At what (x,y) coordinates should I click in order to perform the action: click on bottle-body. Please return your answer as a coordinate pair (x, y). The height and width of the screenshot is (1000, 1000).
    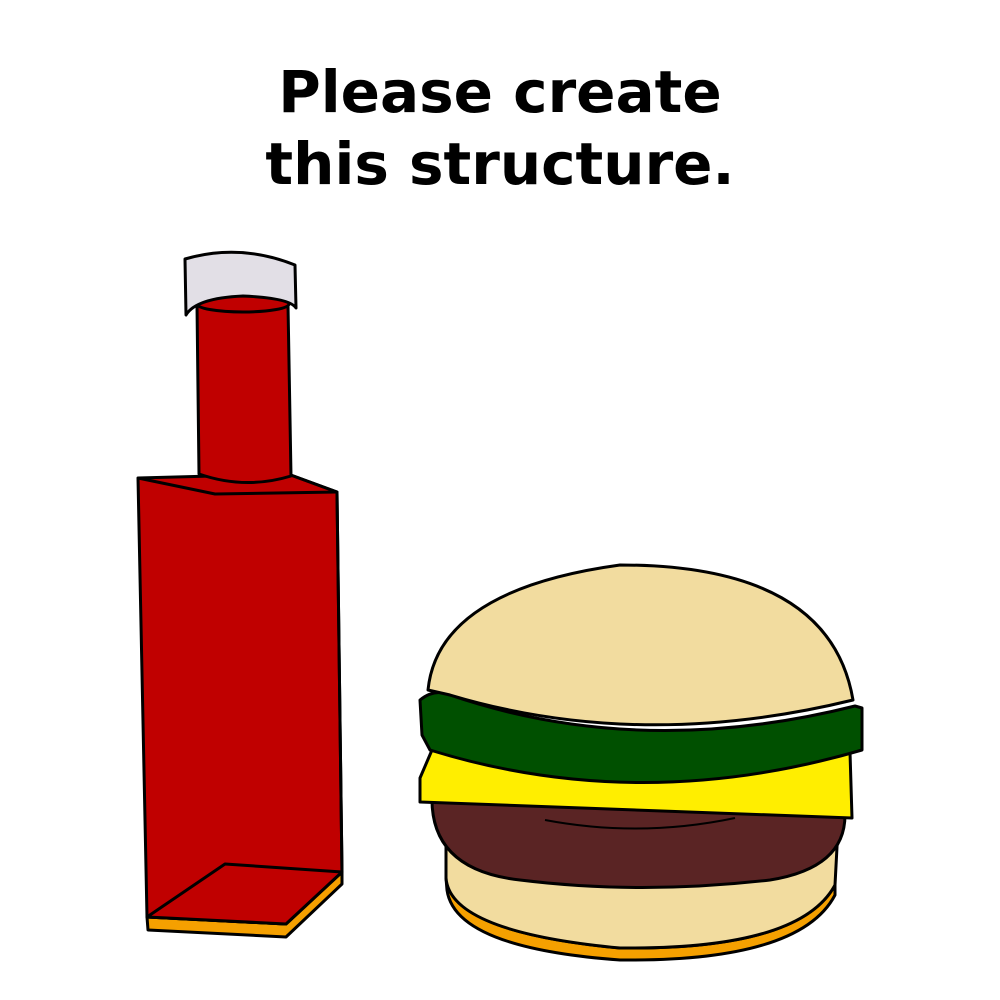
    Looking at the image, I should click on (240, 699).